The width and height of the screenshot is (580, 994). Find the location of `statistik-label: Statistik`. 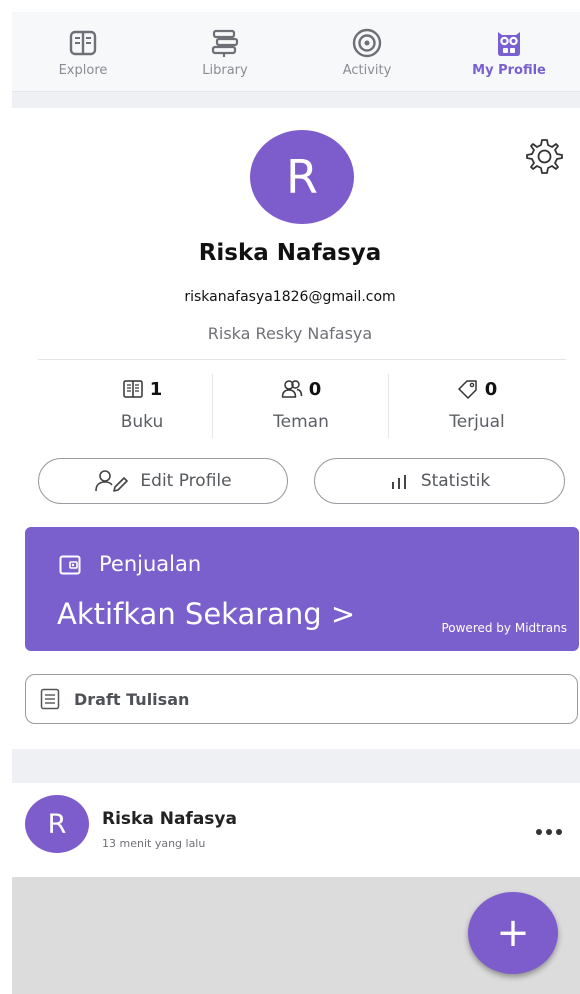

statistik-label: Statistik is located at coordinates (455, 481).